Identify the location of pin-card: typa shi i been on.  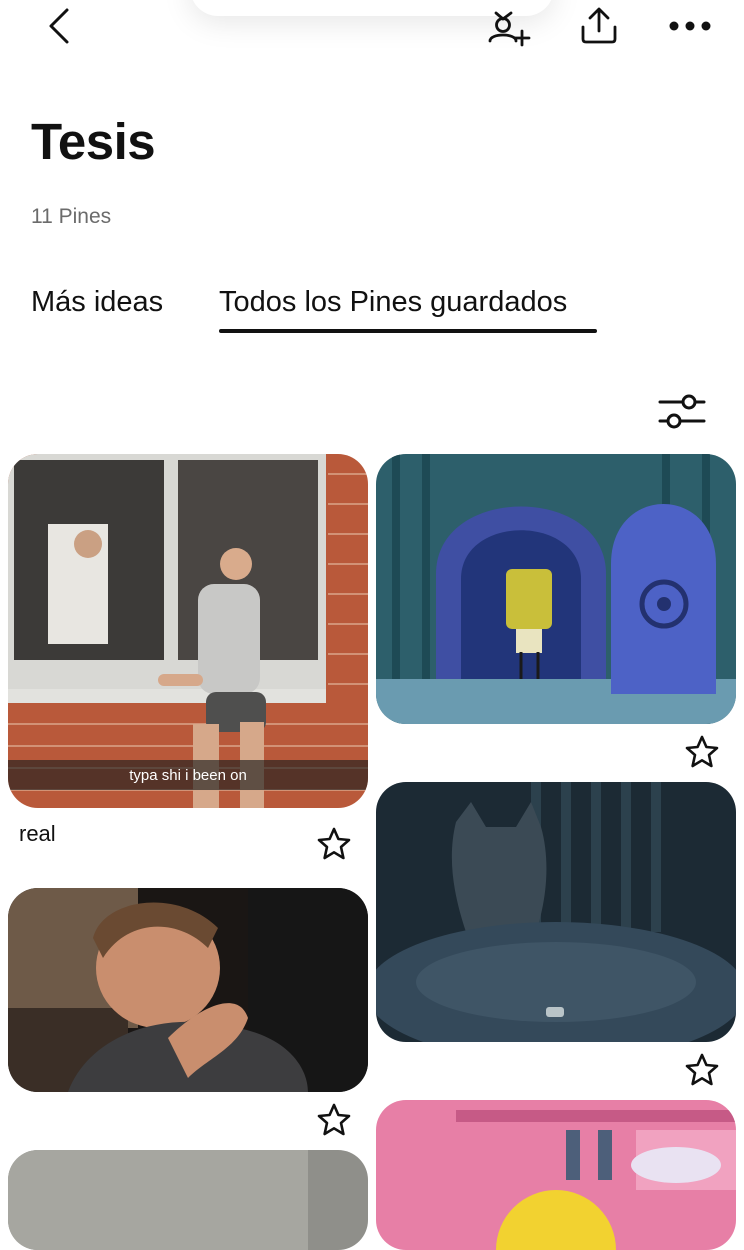
(188, 631).